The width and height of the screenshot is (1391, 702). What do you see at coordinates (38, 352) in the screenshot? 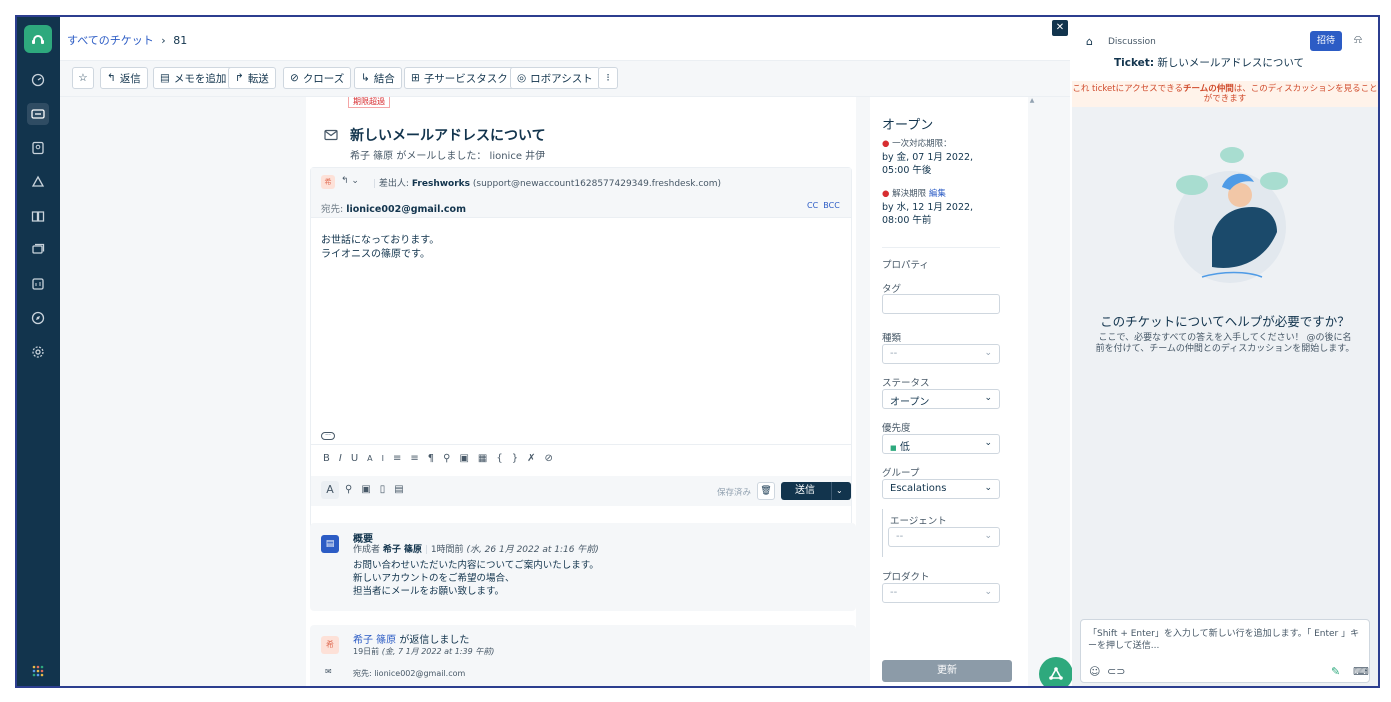
I see `settings-icon` at bounding box center [38, 352].